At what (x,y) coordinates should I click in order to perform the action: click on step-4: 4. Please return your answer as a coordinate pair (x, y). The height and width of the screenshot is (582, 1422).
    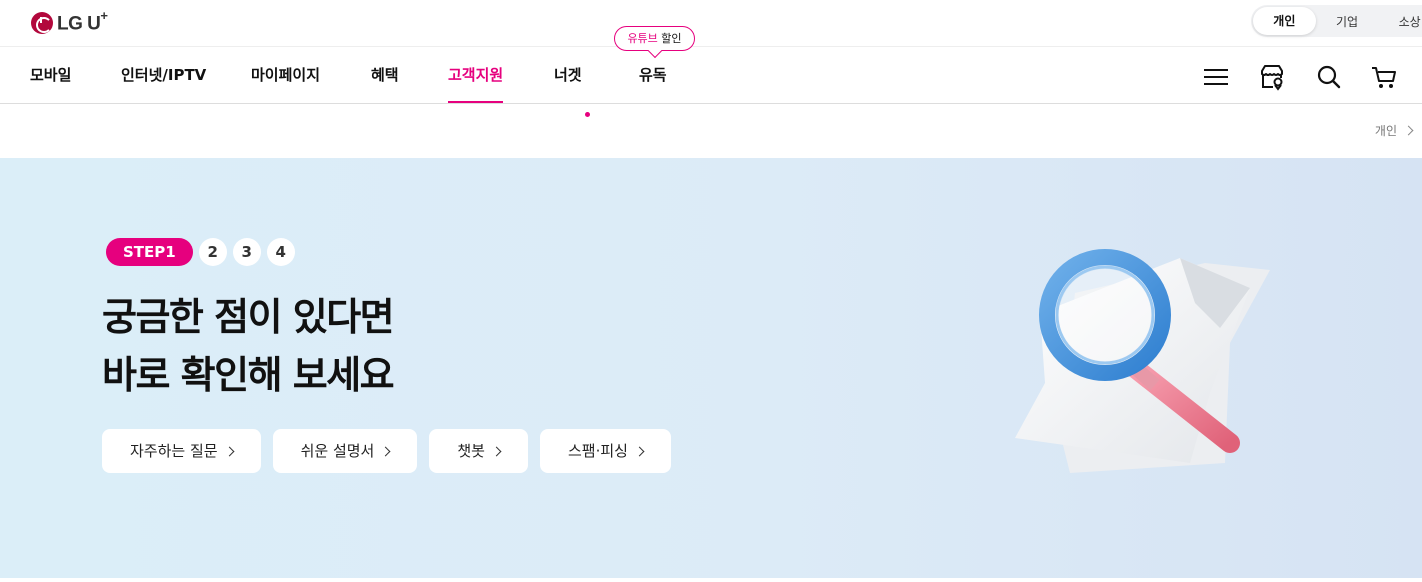
    Looking at the image, I should click on (280, 252).